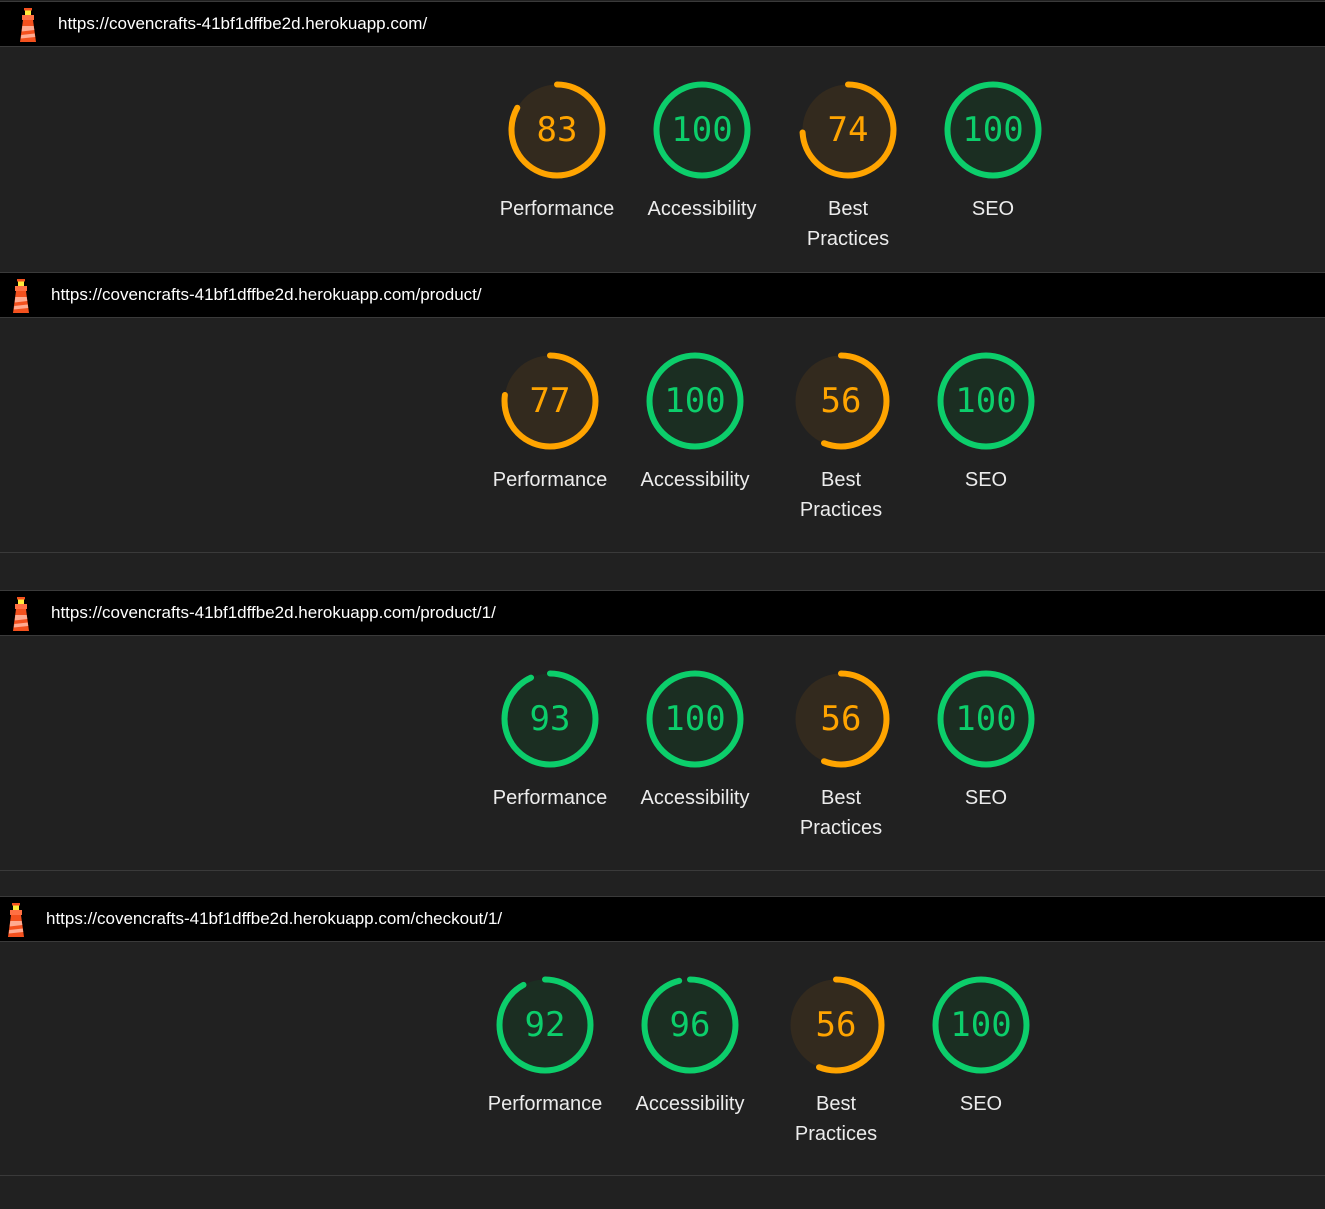 Image resolution: width=1325 pixels, height=1209 pixels. I want to click on gauge-score: 83, so click(557, 130).